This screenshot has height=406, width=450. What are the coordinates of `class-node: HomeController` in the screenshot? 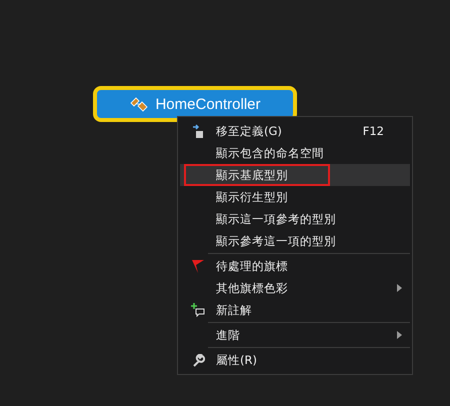 It's located at (195, 104).